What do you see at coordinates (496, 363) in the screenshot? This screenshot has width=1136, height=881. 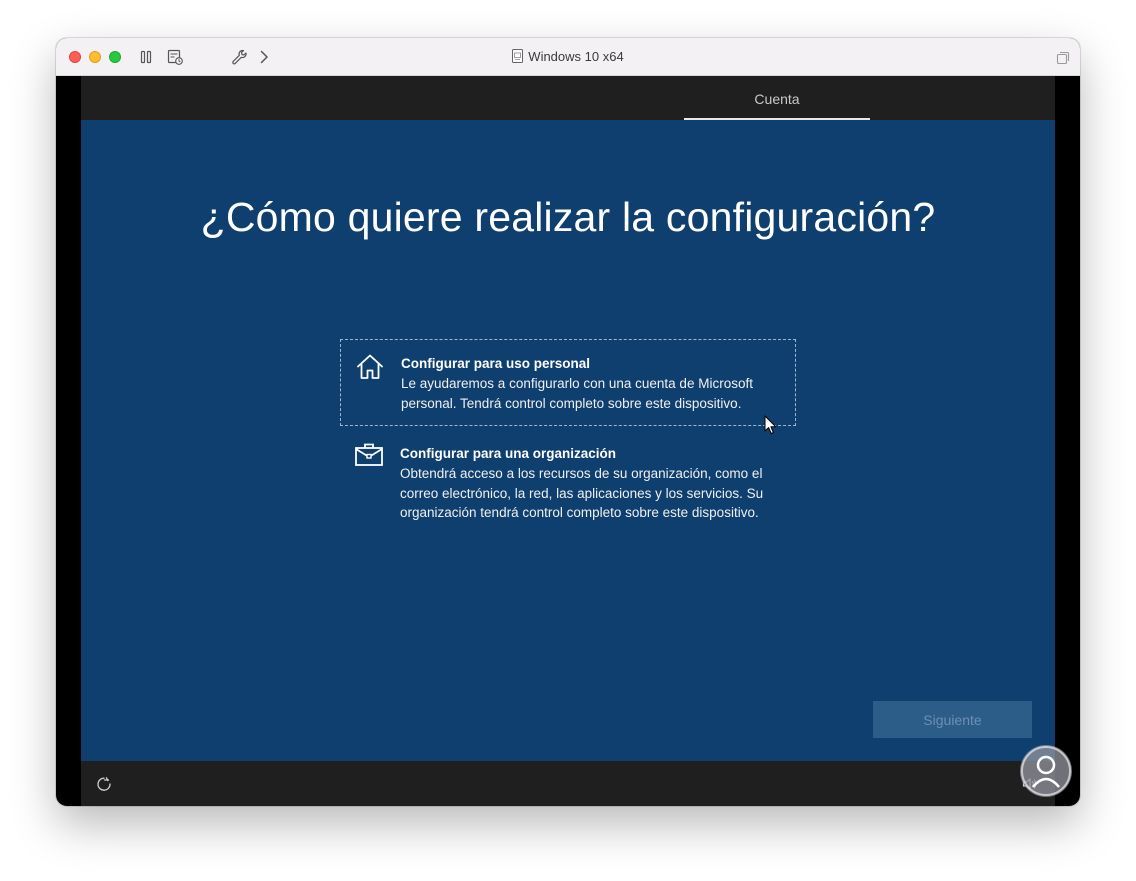 I see `option-personal-title: Configurar para uso personal` at bounding box center [496, 363].